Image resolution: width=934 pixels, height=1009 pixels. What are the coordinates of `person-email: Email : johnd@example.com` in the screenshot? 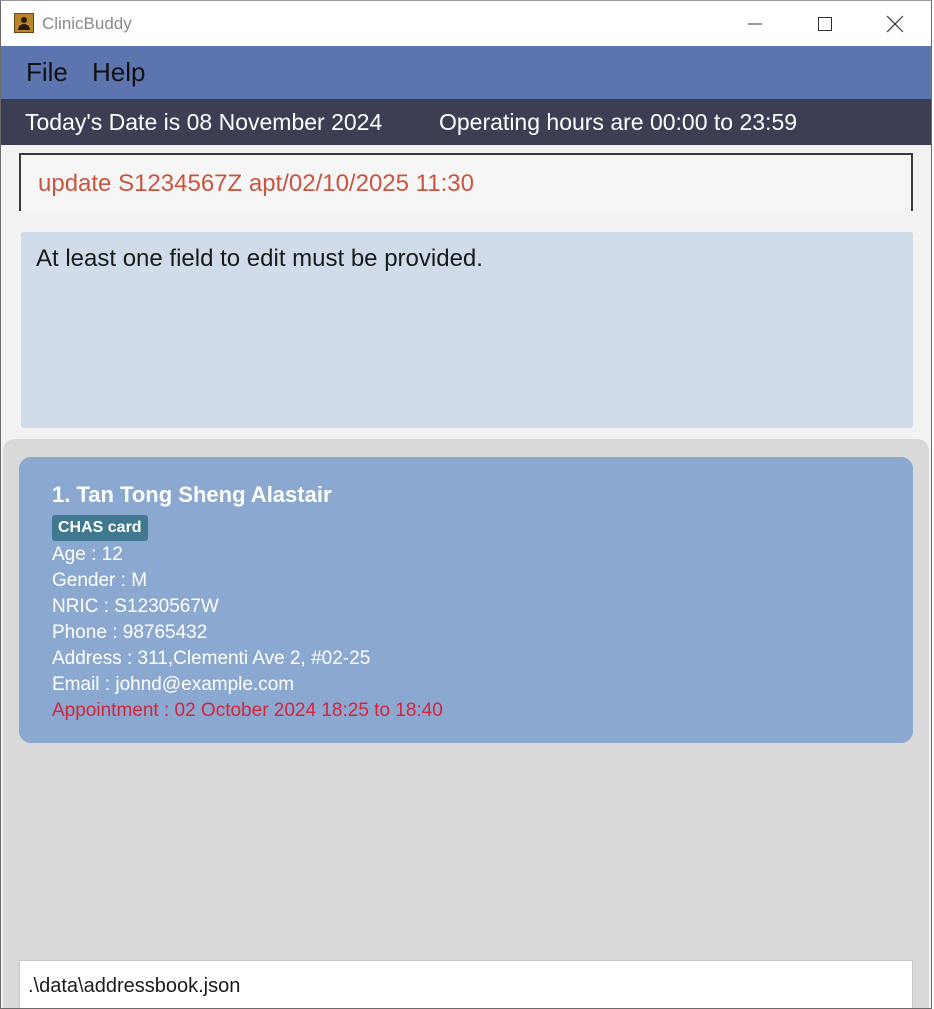 It's located at (173, 684).